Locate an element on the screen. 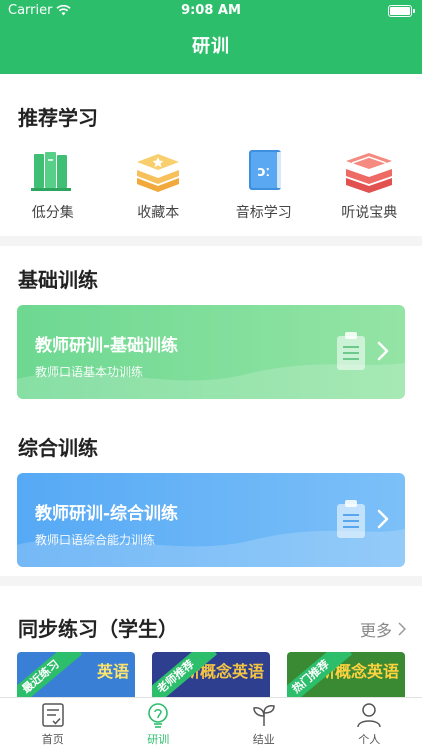 The width and height of the screenshot is (422, 750). recommend-title: 推荐学习 is located at coordinates (58, 118).